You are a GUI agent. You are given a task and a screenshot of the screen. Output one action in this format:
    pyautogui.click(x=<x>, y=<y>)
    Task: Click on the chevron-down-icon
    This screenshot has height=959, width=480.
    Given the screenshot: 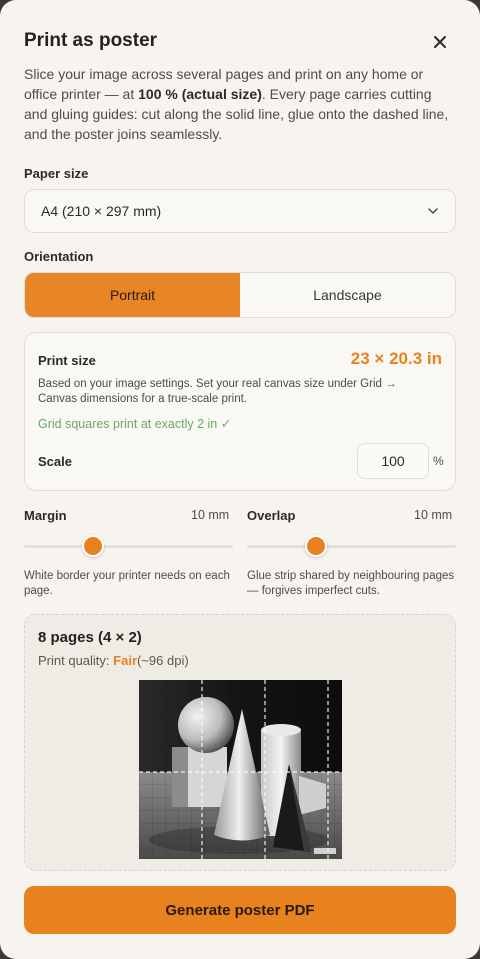 What is the action you would take?
    pyautogui.click(x=433, y=211)
    